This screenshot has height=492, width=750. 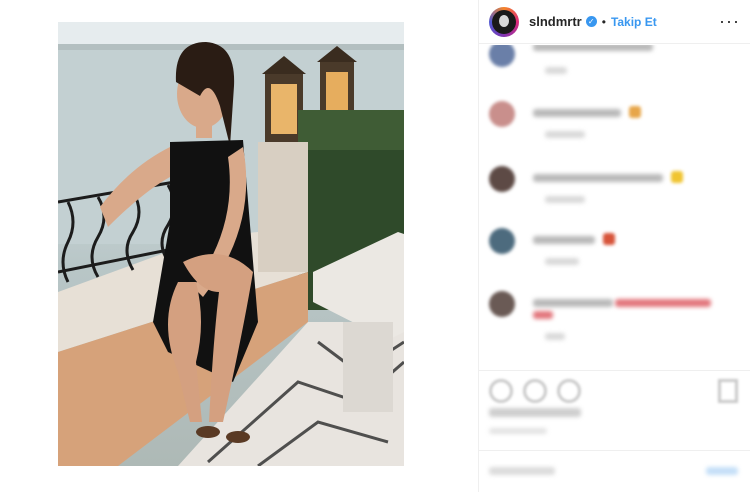 What do you see at coordinates (729, 21) in the screenshot?
I see `more-options-icon: ···` at bounding box center [729, 21].